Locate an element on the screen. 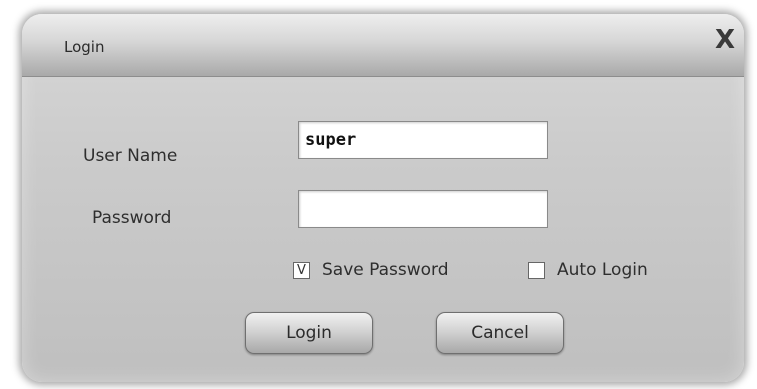 This screenshot has width=757, height=389. close-icon: X is located at coordinates (725, 40).